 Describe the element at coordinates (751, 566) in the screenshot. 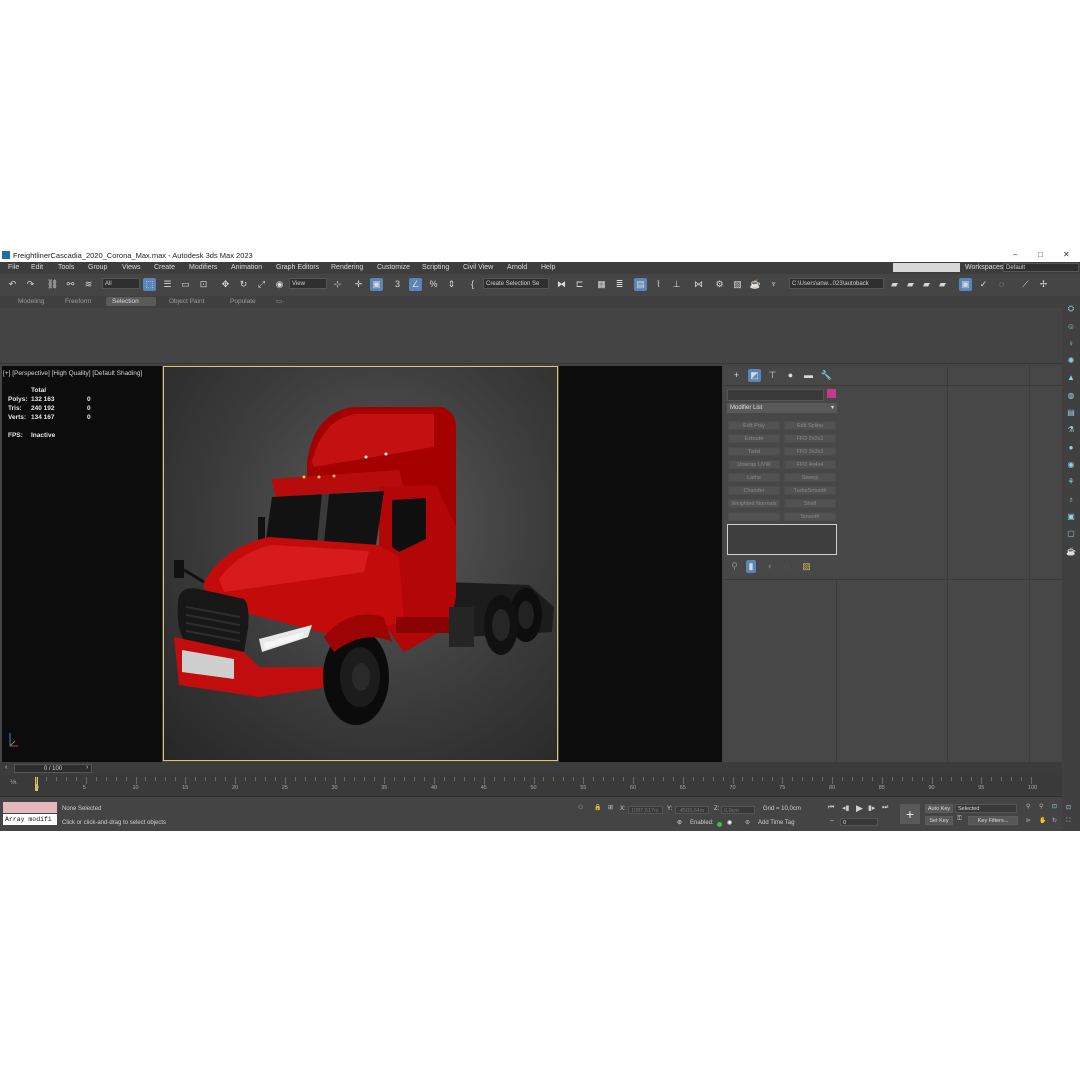

I see `show-end-result-icon: ▮` at that location.